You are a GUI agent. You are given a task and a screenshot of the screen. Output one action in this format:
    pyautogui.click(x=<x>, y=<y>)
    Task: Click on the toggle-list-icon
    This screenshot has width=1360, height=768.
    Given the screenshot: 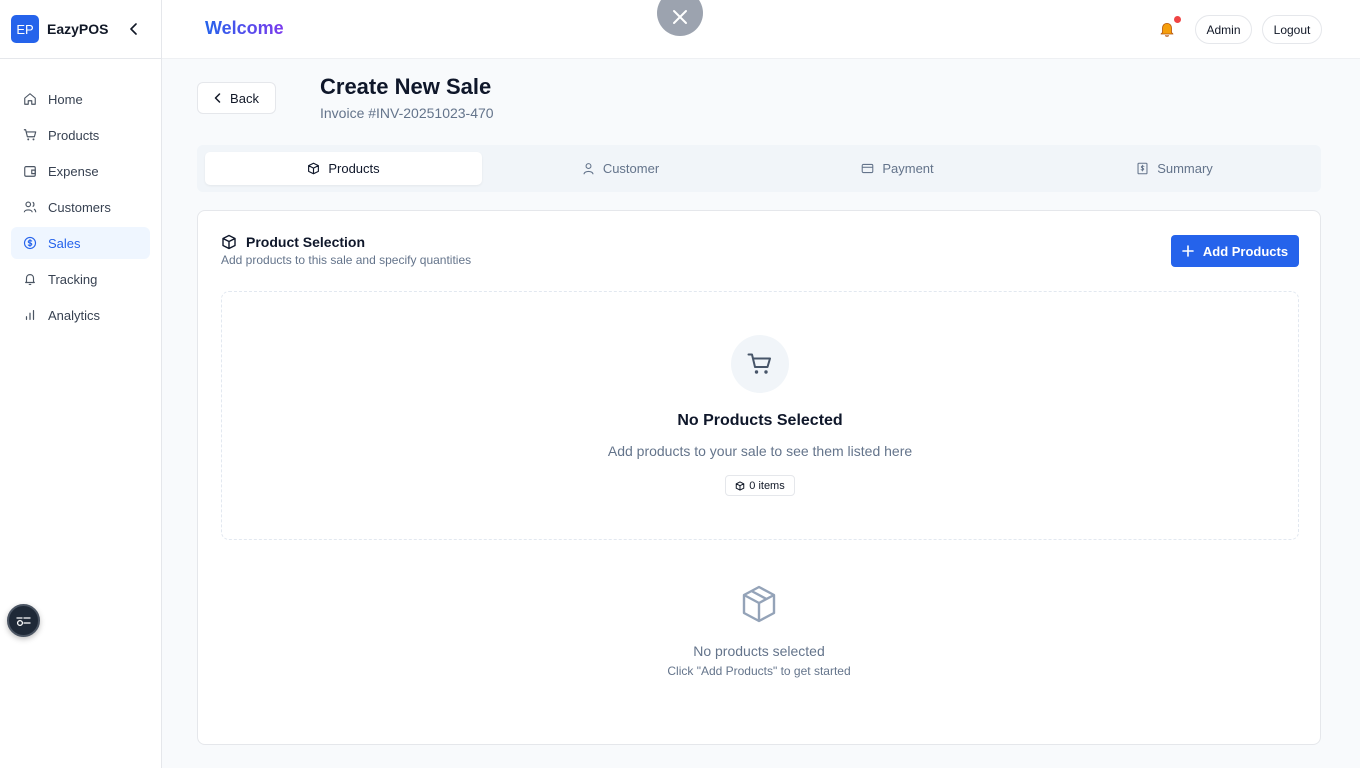 What is the action you would take?
    pyautogui.click(x=23, y=621)
    